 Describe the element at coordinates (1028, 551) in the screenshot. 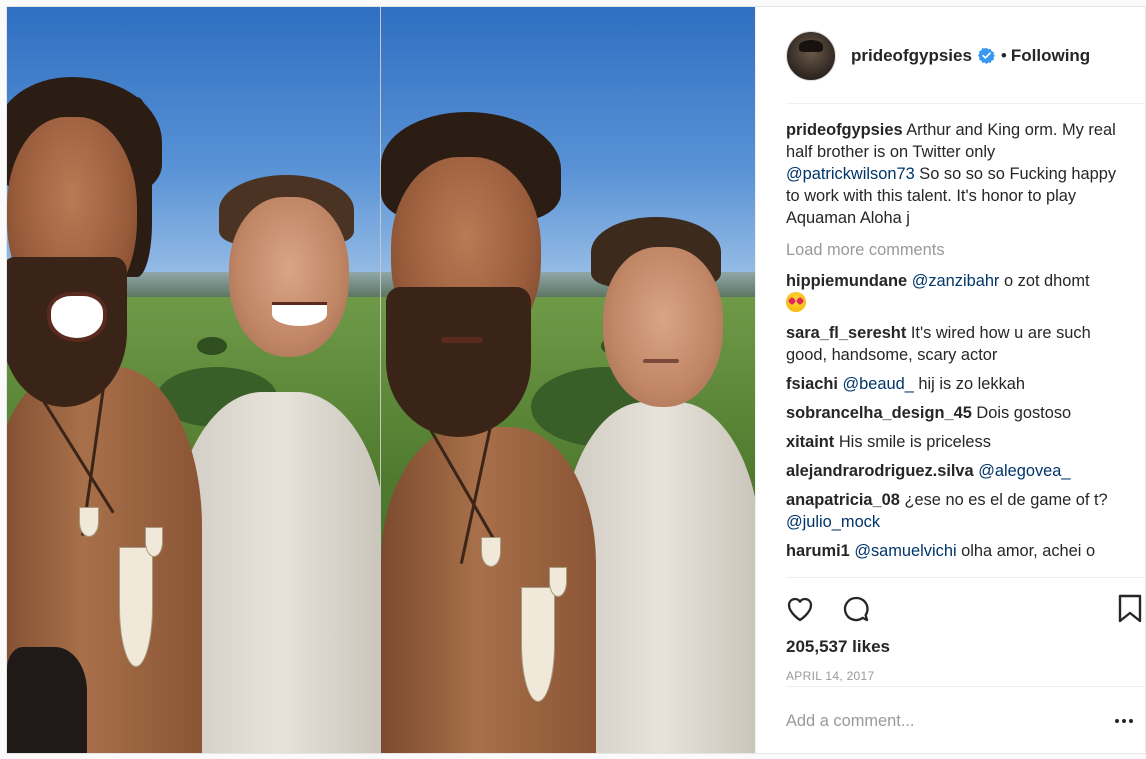

I see `comment-text: olha amor, achei o` at that location.